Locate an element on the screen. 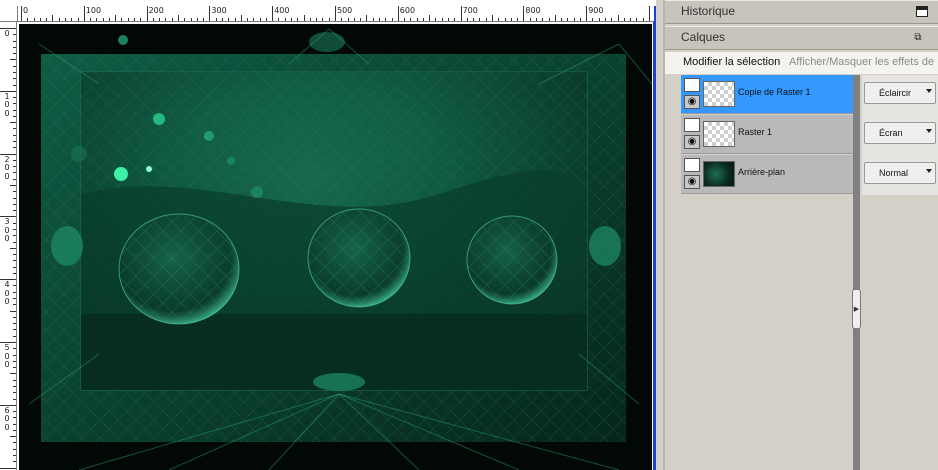 This screenshot has height=470, width=938. toggle-effects-menu: Afficher/Masquer les effets de is located at coordinates (861, 62).